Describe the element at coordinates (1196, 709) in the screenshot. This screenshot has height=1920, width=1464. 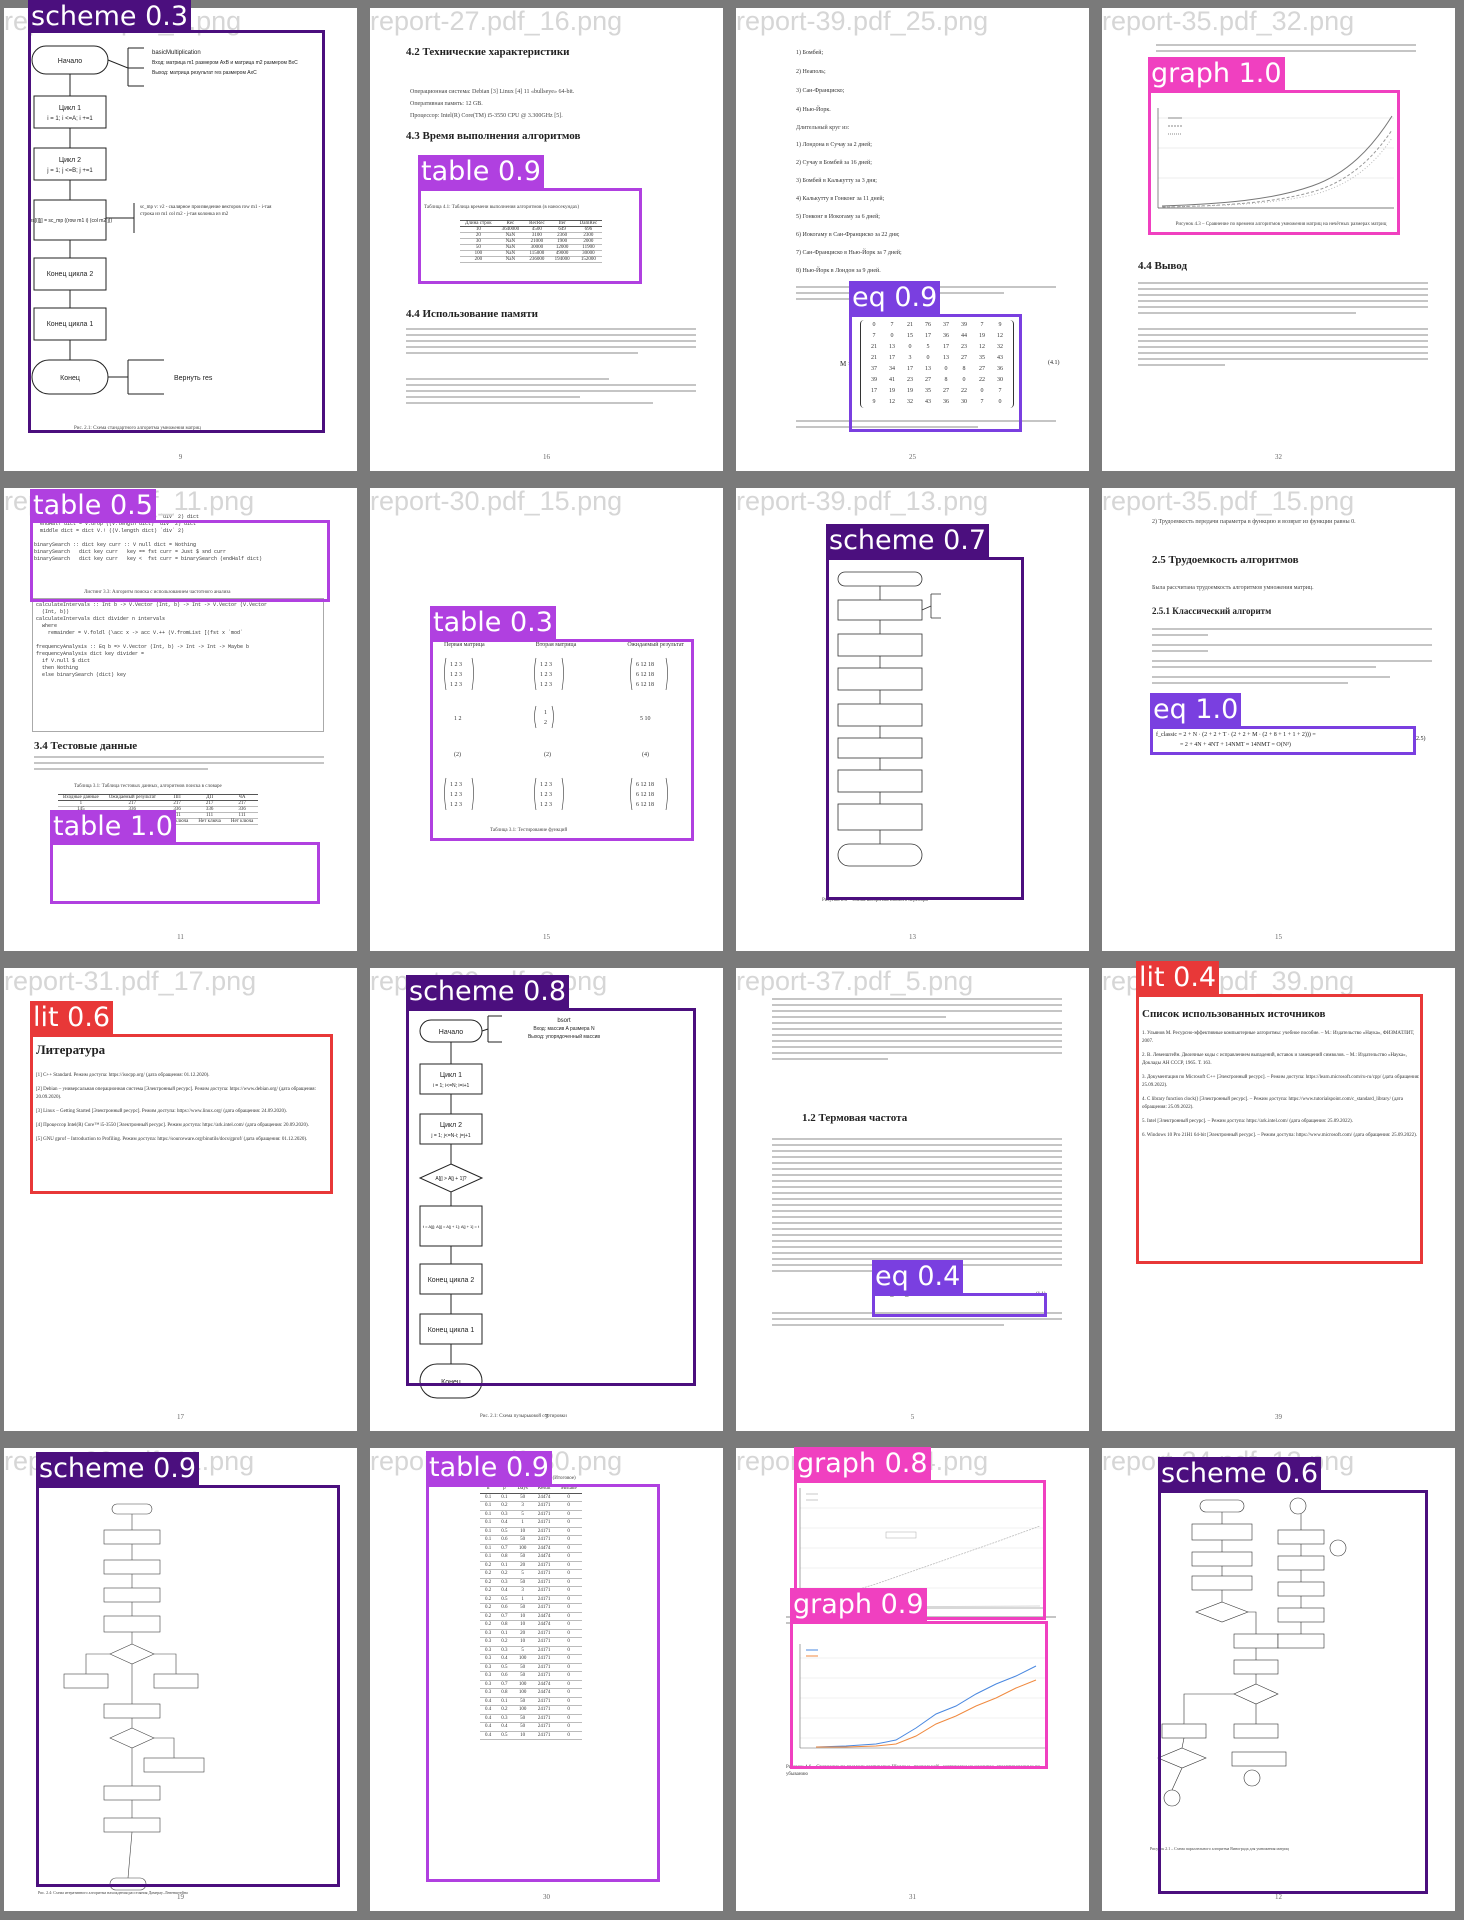
I see `detection-label: eq 1.0` at that location.